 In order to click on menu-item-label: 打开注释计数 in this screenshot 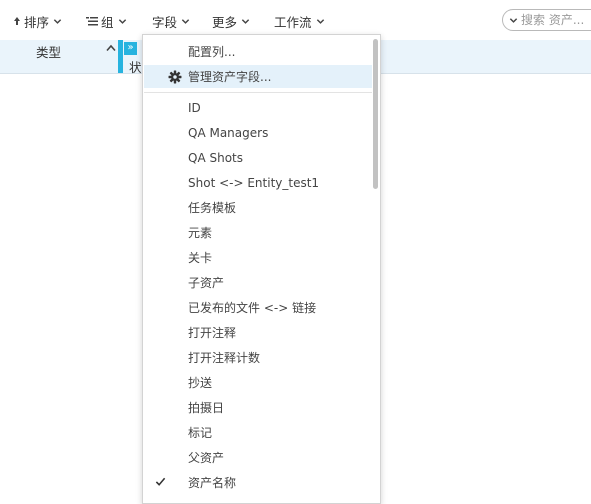, I will do `click(224, 358)`.